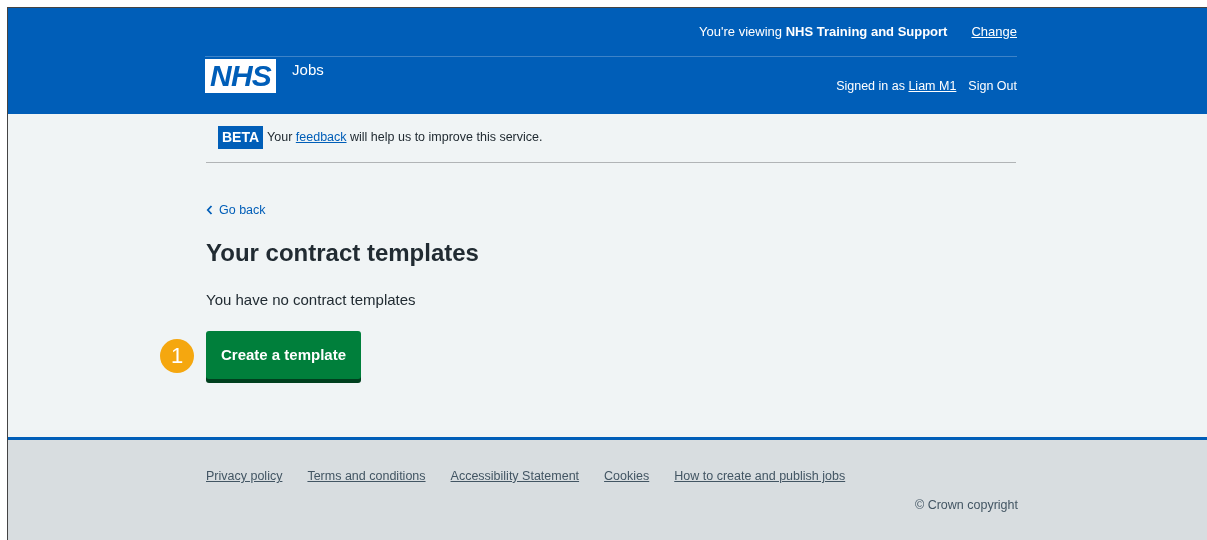 The width and height of the screenshot is (1207, 540). Describe the element at coordinates (992, 86) in the screenshot. I see `sign-out-link: Sign Out` at that location.